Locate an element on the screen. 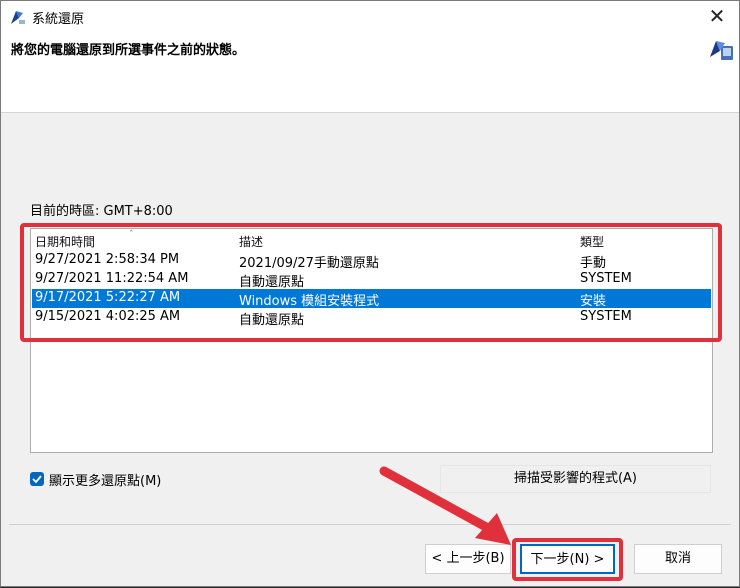 This screenshot has height=588, width=740. table-row: 9/27/2021 11:22:54 AM 自動還原點 SYSTEM is located at coordinates (371, 280).